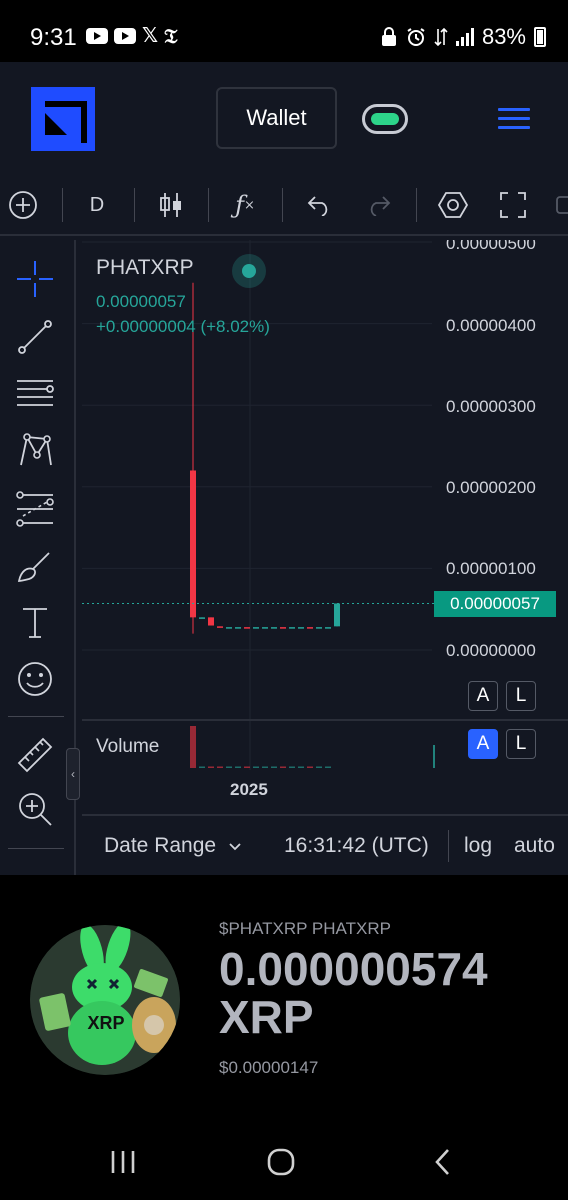  I want to click on pattern-icon, so click(35, 451).